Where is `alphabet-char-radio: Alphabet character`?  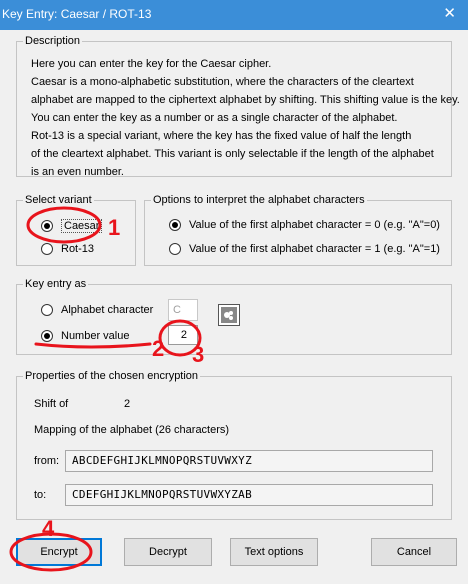 alphabet-char-radio: Alphabet character is located at coordinates (97, 310).